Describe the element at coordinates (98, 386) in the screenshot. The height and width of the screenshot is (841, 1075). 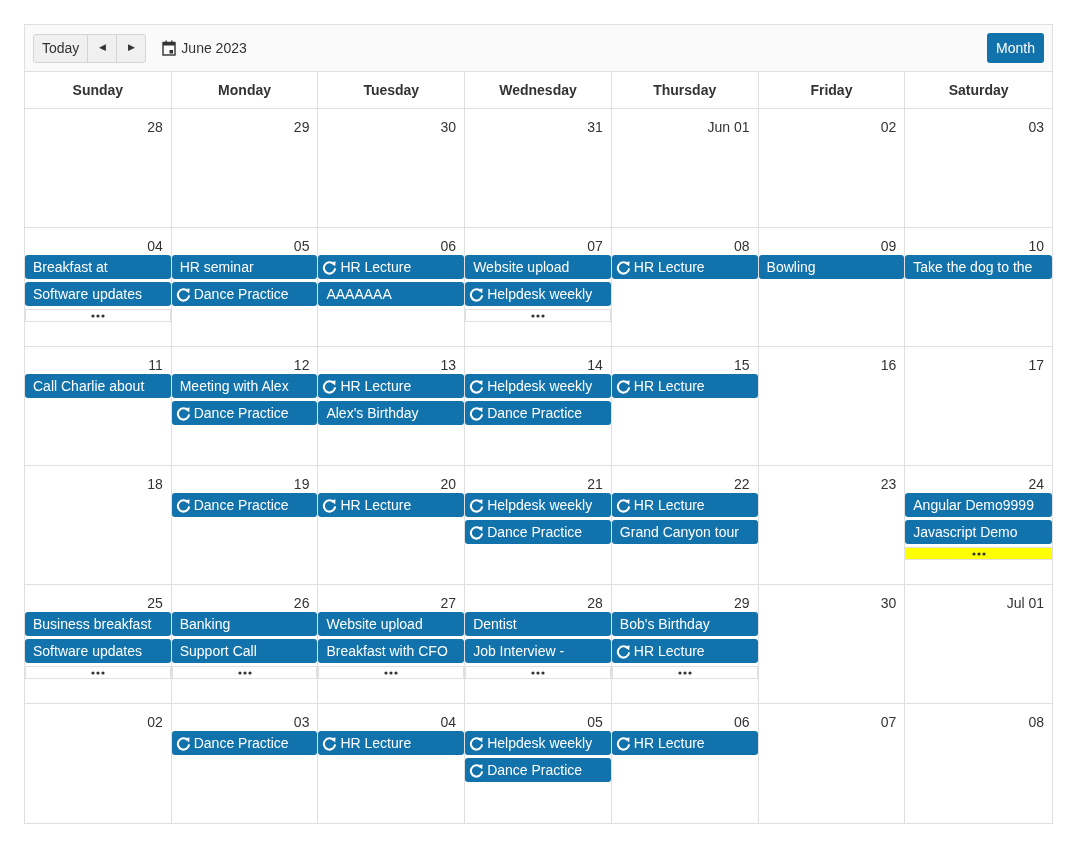
I see `event-chip: Call Charlie about` at that location.